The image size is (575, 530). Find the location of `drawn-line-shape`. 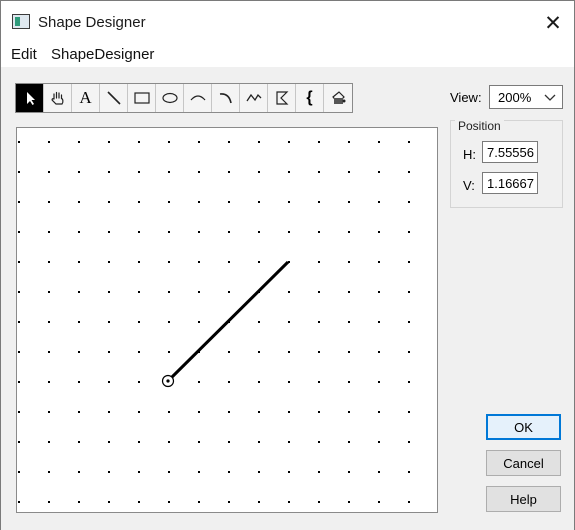

drawn-line-shape is located at coordinates (228, 321).